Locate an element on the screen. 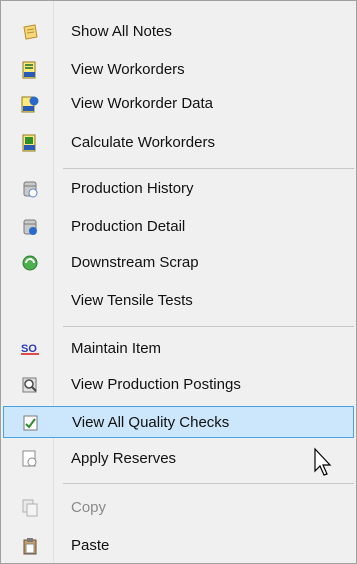 This screenshot has height=564, width=357. menu-item-view-all-quality-checks: View All Quality Checks is located at coordinates (178, 422).